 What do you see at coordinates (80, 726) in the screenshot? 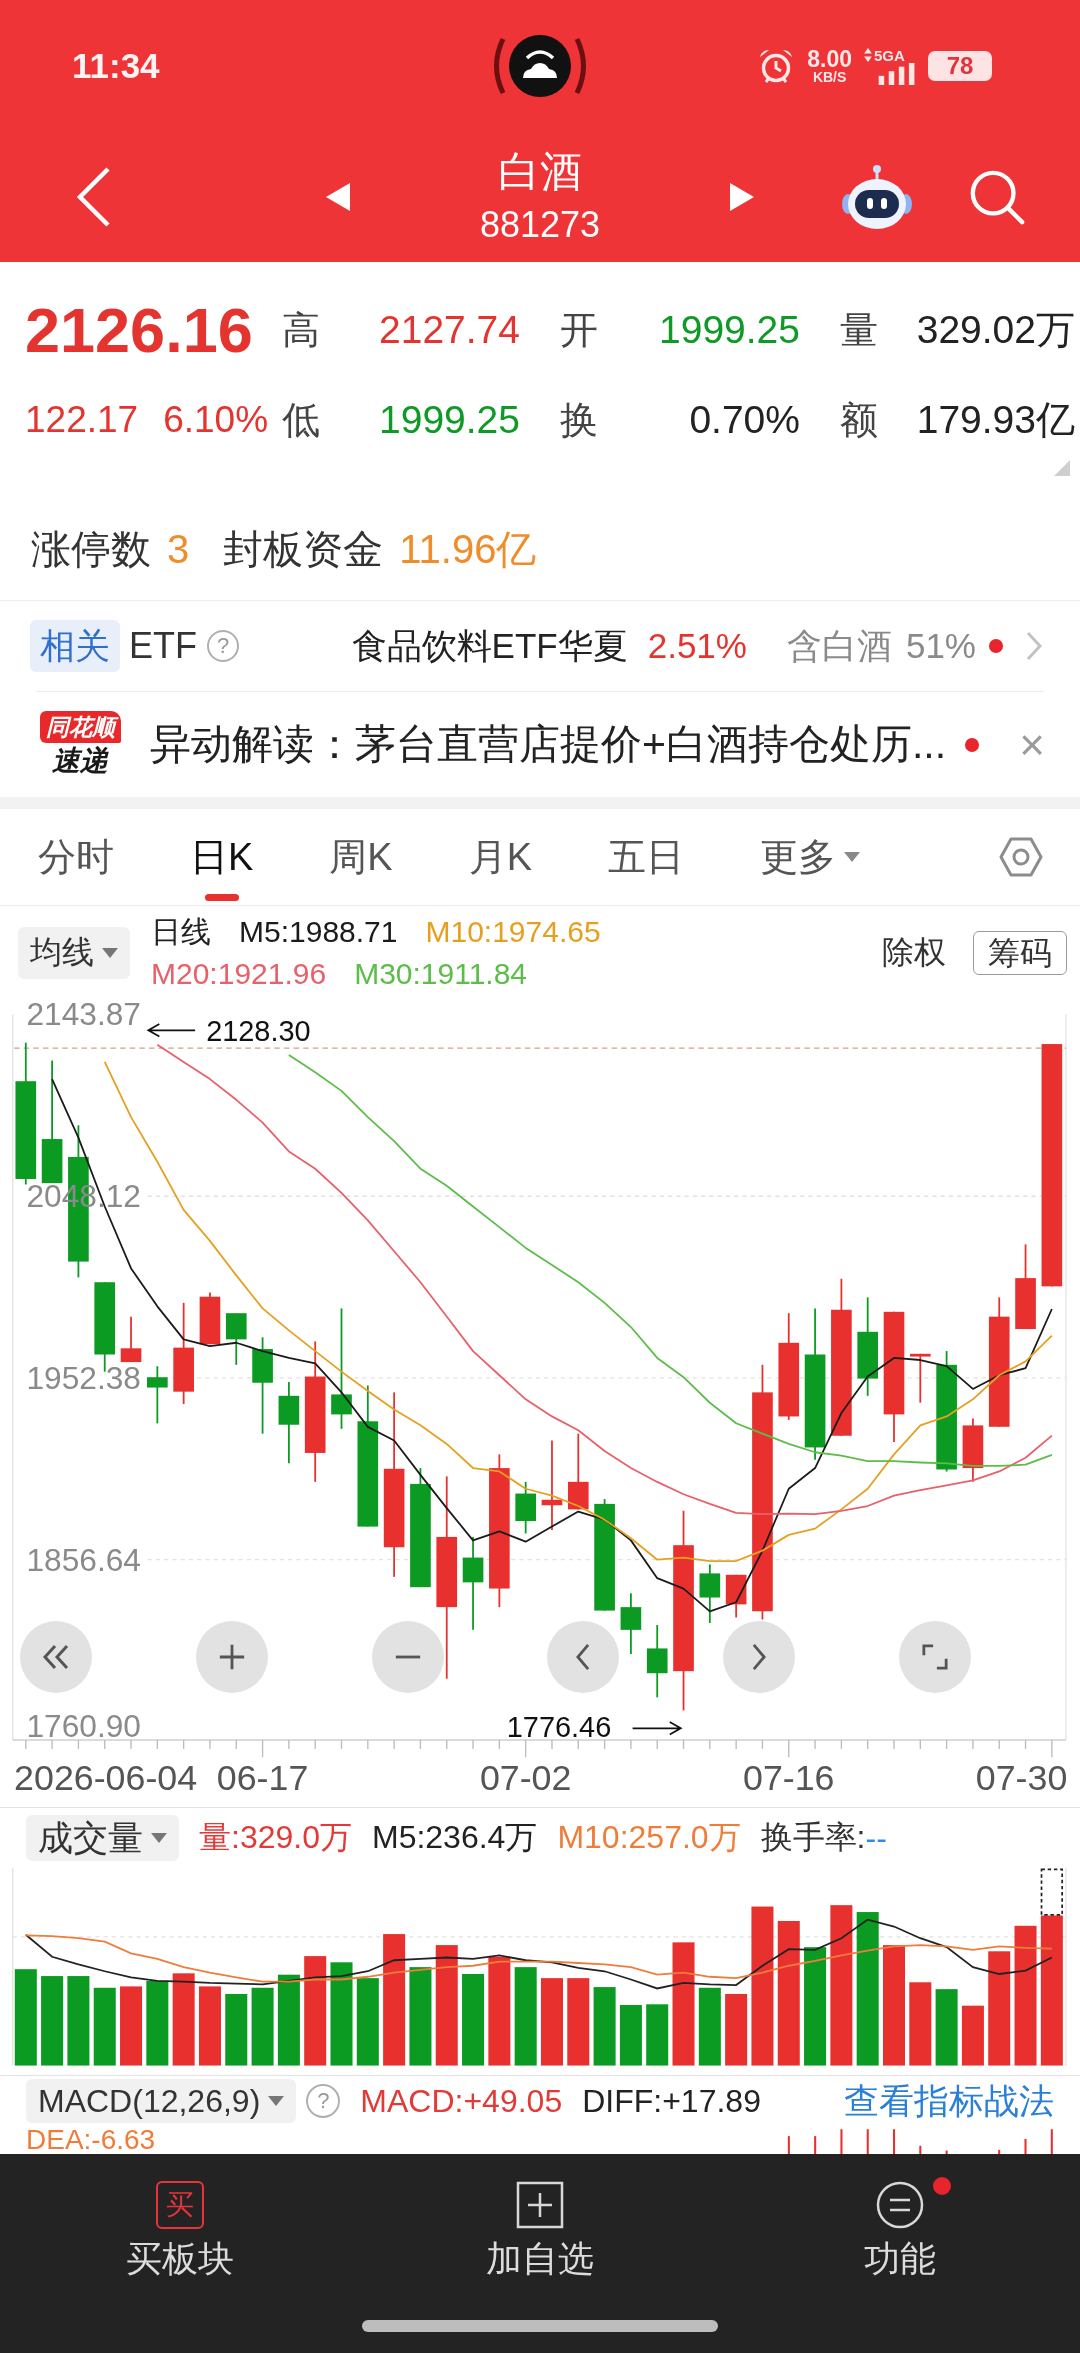
I see `logo-badge: 同花顺` at bounding box center [80, 726].